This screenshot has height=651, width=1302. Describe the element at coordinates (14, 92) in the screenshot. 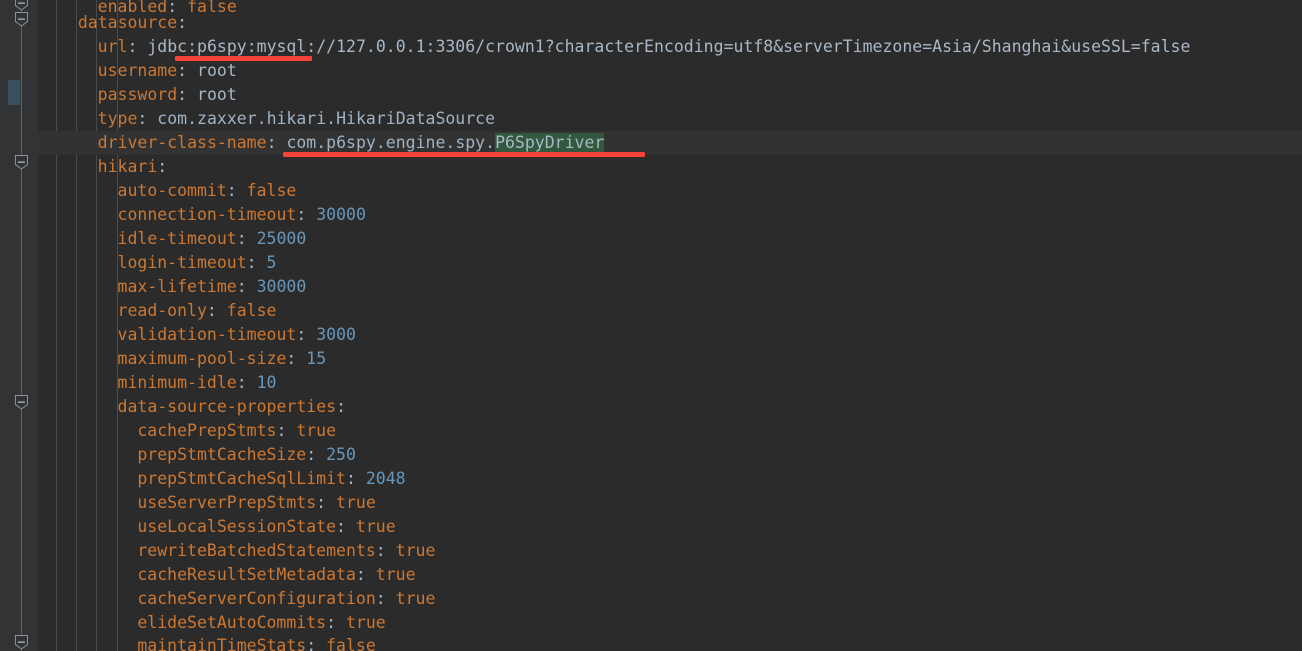

I see `vcs-changed-lines-marker` at that location.